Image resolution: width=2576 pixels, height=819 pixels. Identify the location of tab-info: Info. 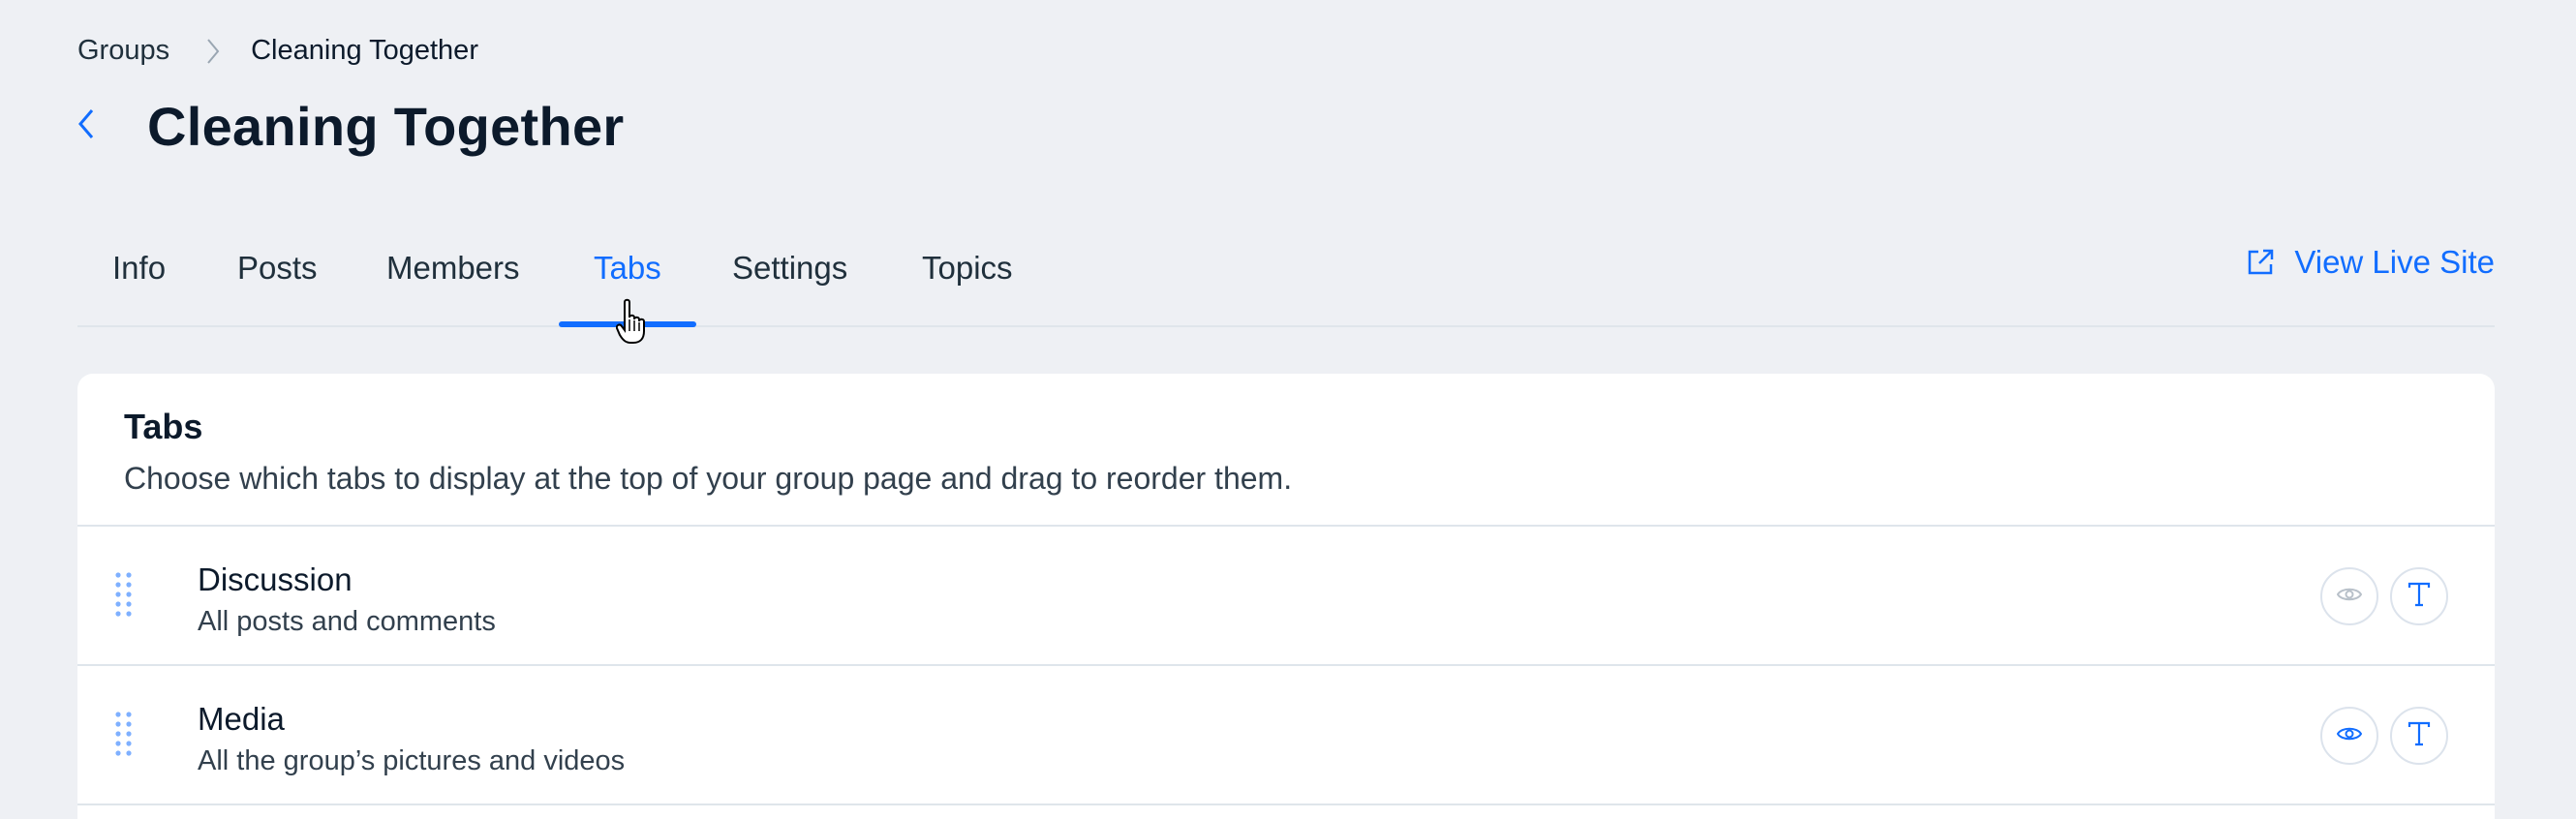
(139, 269).